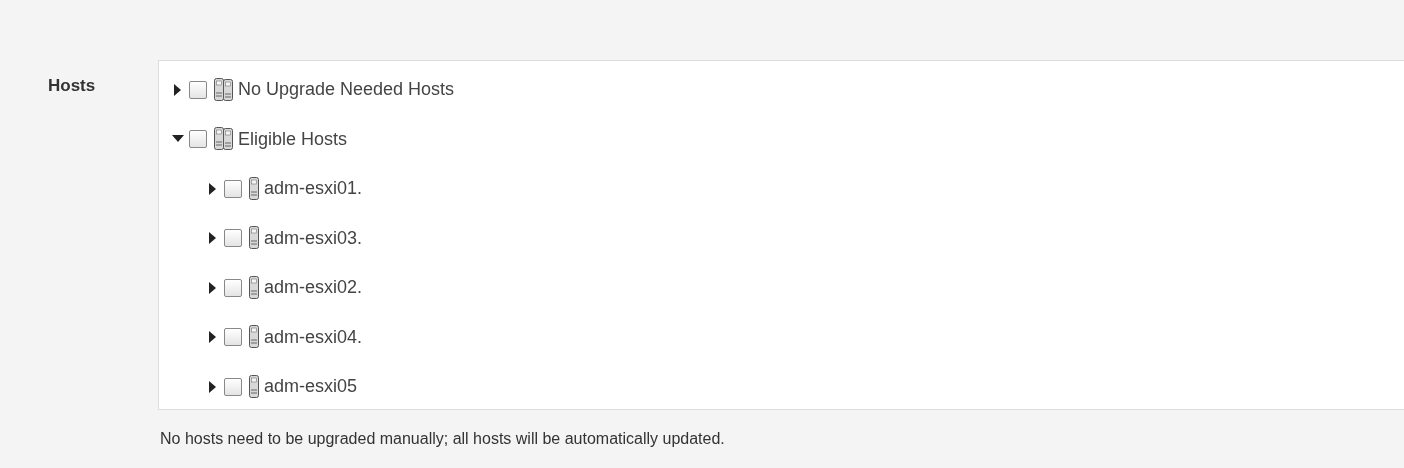 Image resolution: width=1404 pixels, height=468 pixels. I want to click on collapse-arrow-icon, so click(178, 139).